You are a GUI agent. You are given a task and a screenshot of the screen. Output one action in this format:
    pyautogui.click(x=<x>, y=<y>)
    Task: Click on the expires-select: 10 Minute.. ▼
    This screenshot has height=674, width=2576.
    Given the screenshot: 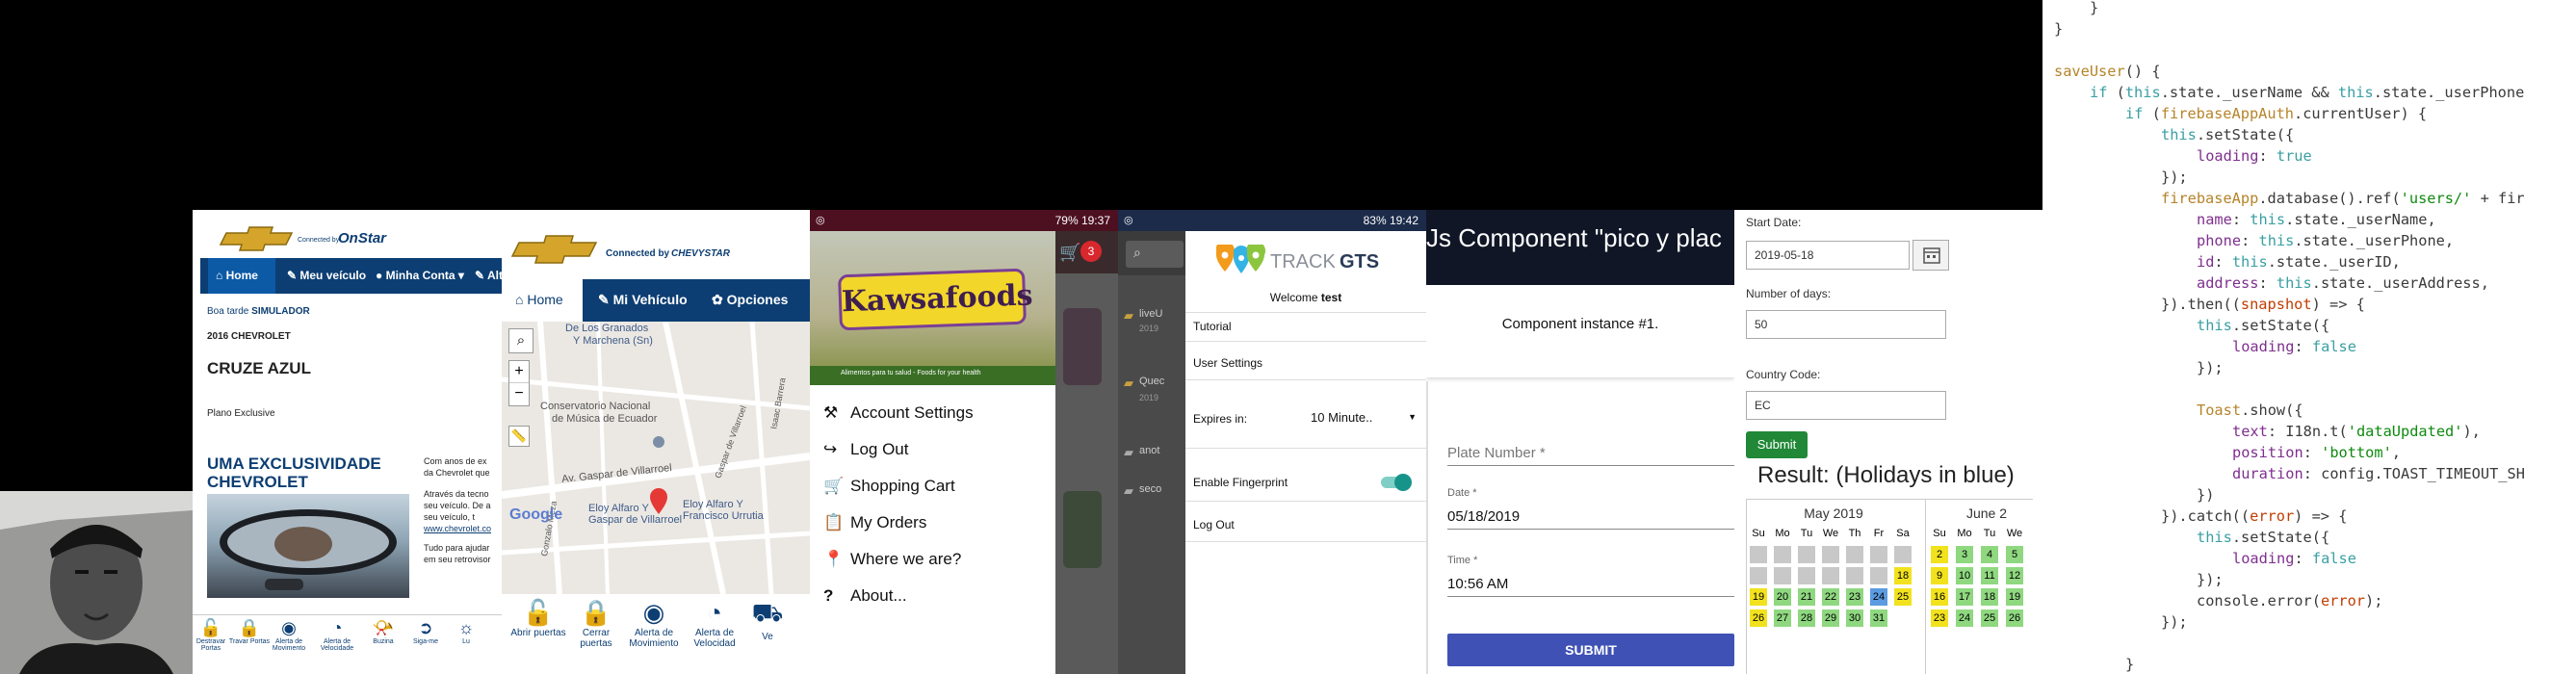 What is the action you would take?
    pyautogui.click(x=1364, y=420)
    